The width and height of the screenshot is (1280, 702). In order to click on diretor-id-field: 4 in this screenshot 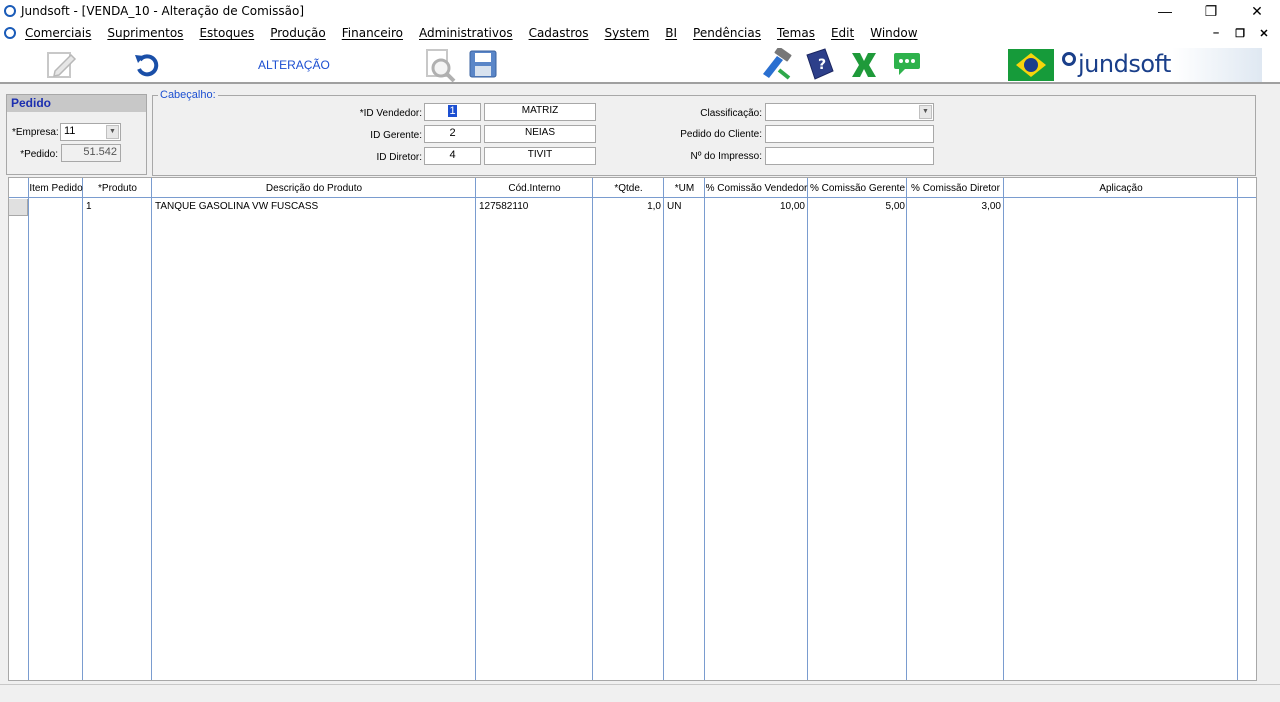, I will do `click(452, 156)`.